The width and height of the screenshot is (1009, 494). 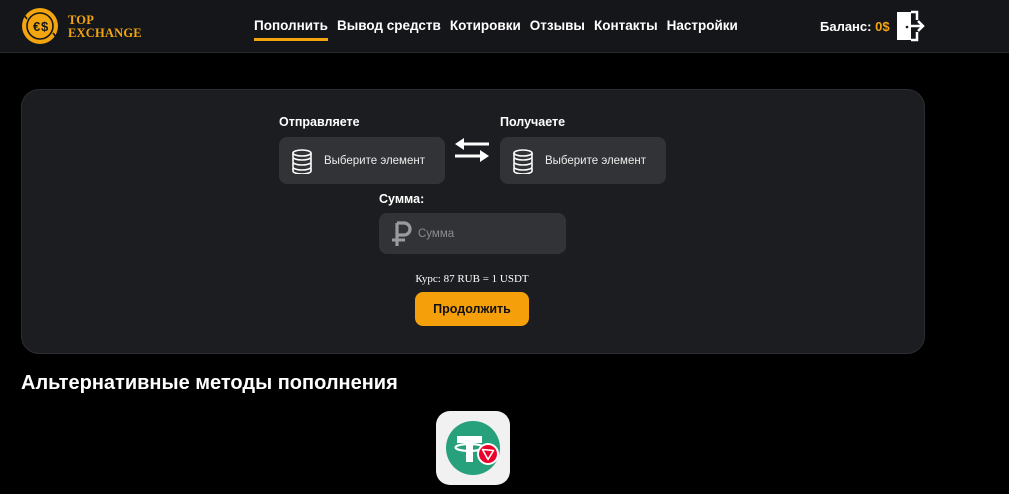 I want to click on brand-name: TOP EXCHANGE, so click(x=105, y=26).